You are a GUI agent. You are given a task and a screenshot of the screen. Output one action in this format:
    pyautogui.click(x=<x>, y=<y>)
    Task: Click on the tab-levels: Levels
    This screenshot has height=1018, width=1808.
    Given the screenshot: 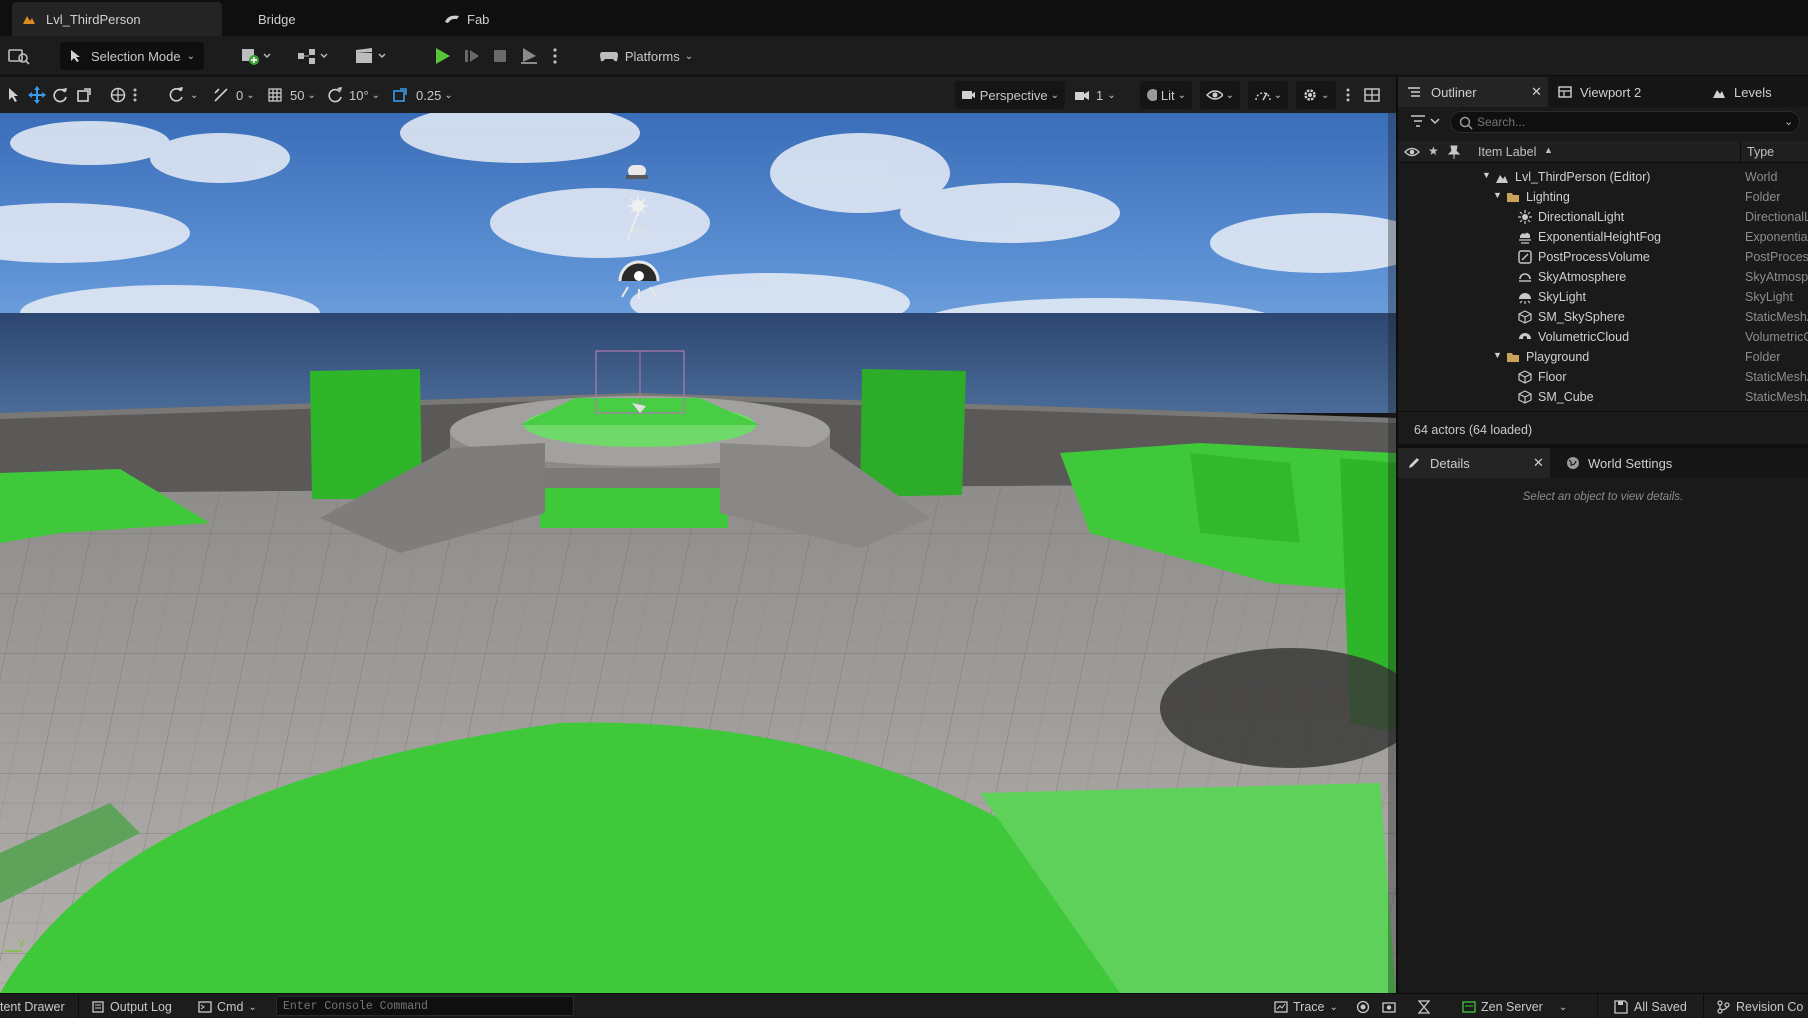 What is the action you would take?
    pyautogui.click(x=1757, y=92)
    